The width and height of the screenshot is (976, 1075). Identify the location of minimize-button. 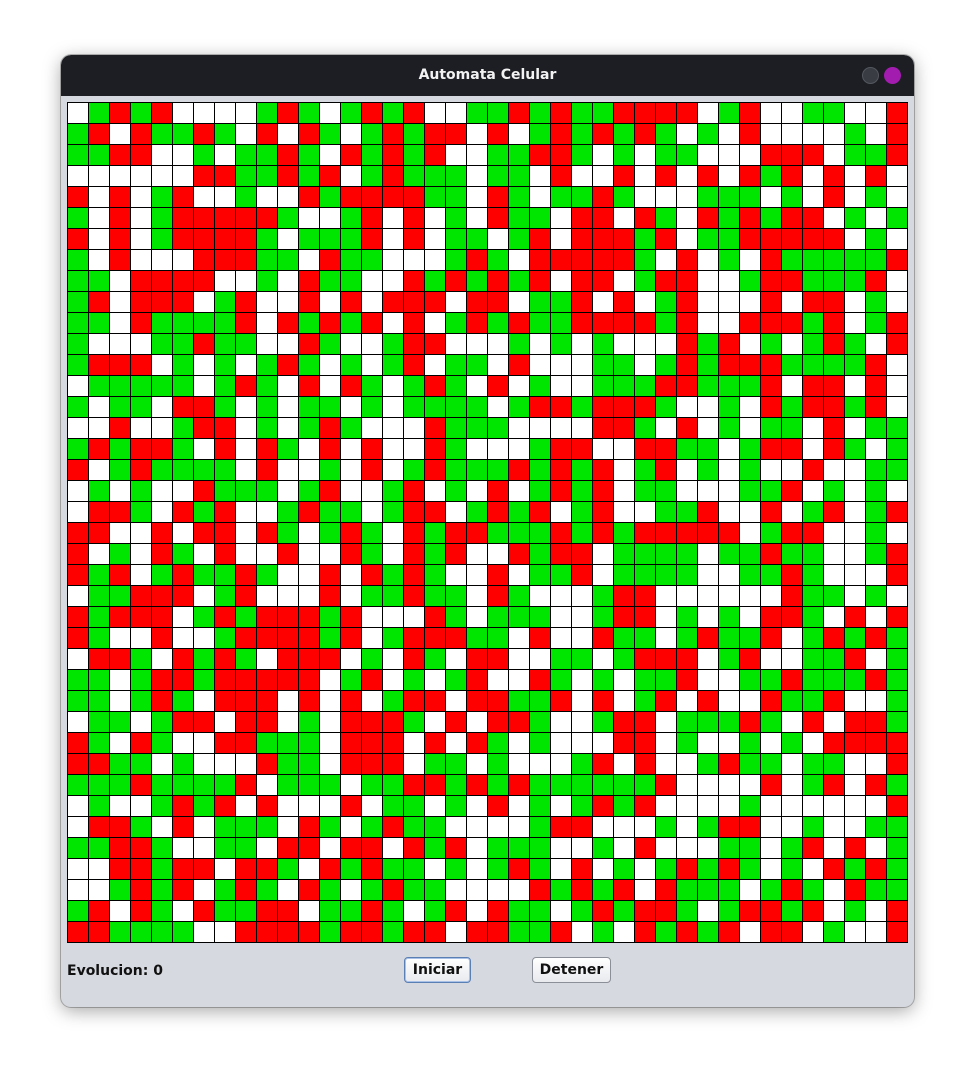
(870, 75).